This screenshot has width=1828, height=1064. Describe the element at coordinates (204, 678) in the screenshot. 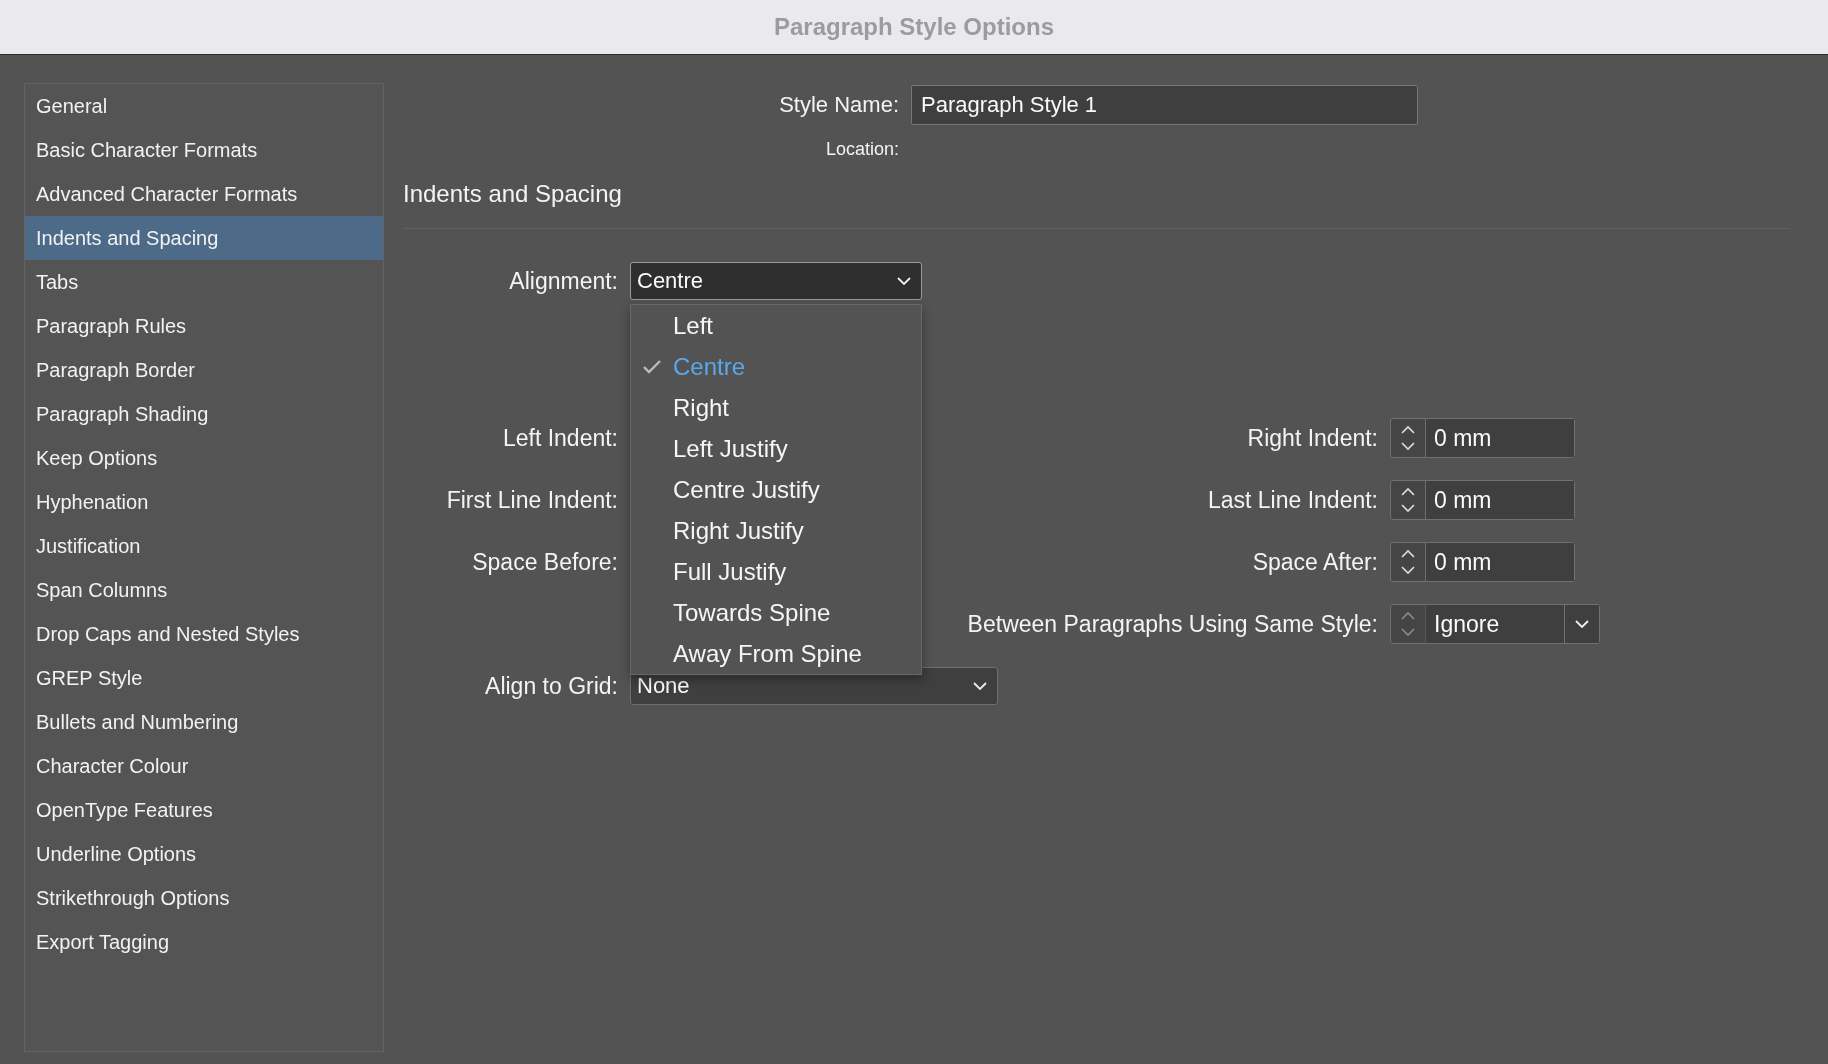

I see `sidebar-item: GREP Style` at that location.